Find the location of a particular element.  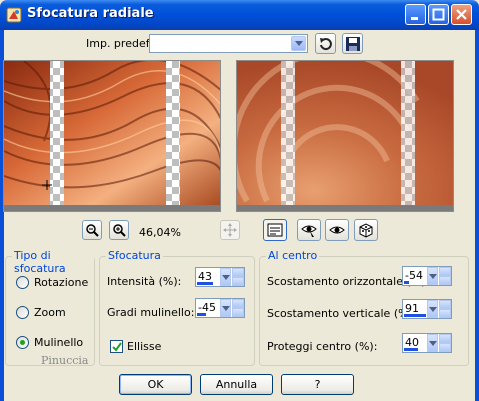

h-offset-slider-bar is located at coordinates (406, 282).